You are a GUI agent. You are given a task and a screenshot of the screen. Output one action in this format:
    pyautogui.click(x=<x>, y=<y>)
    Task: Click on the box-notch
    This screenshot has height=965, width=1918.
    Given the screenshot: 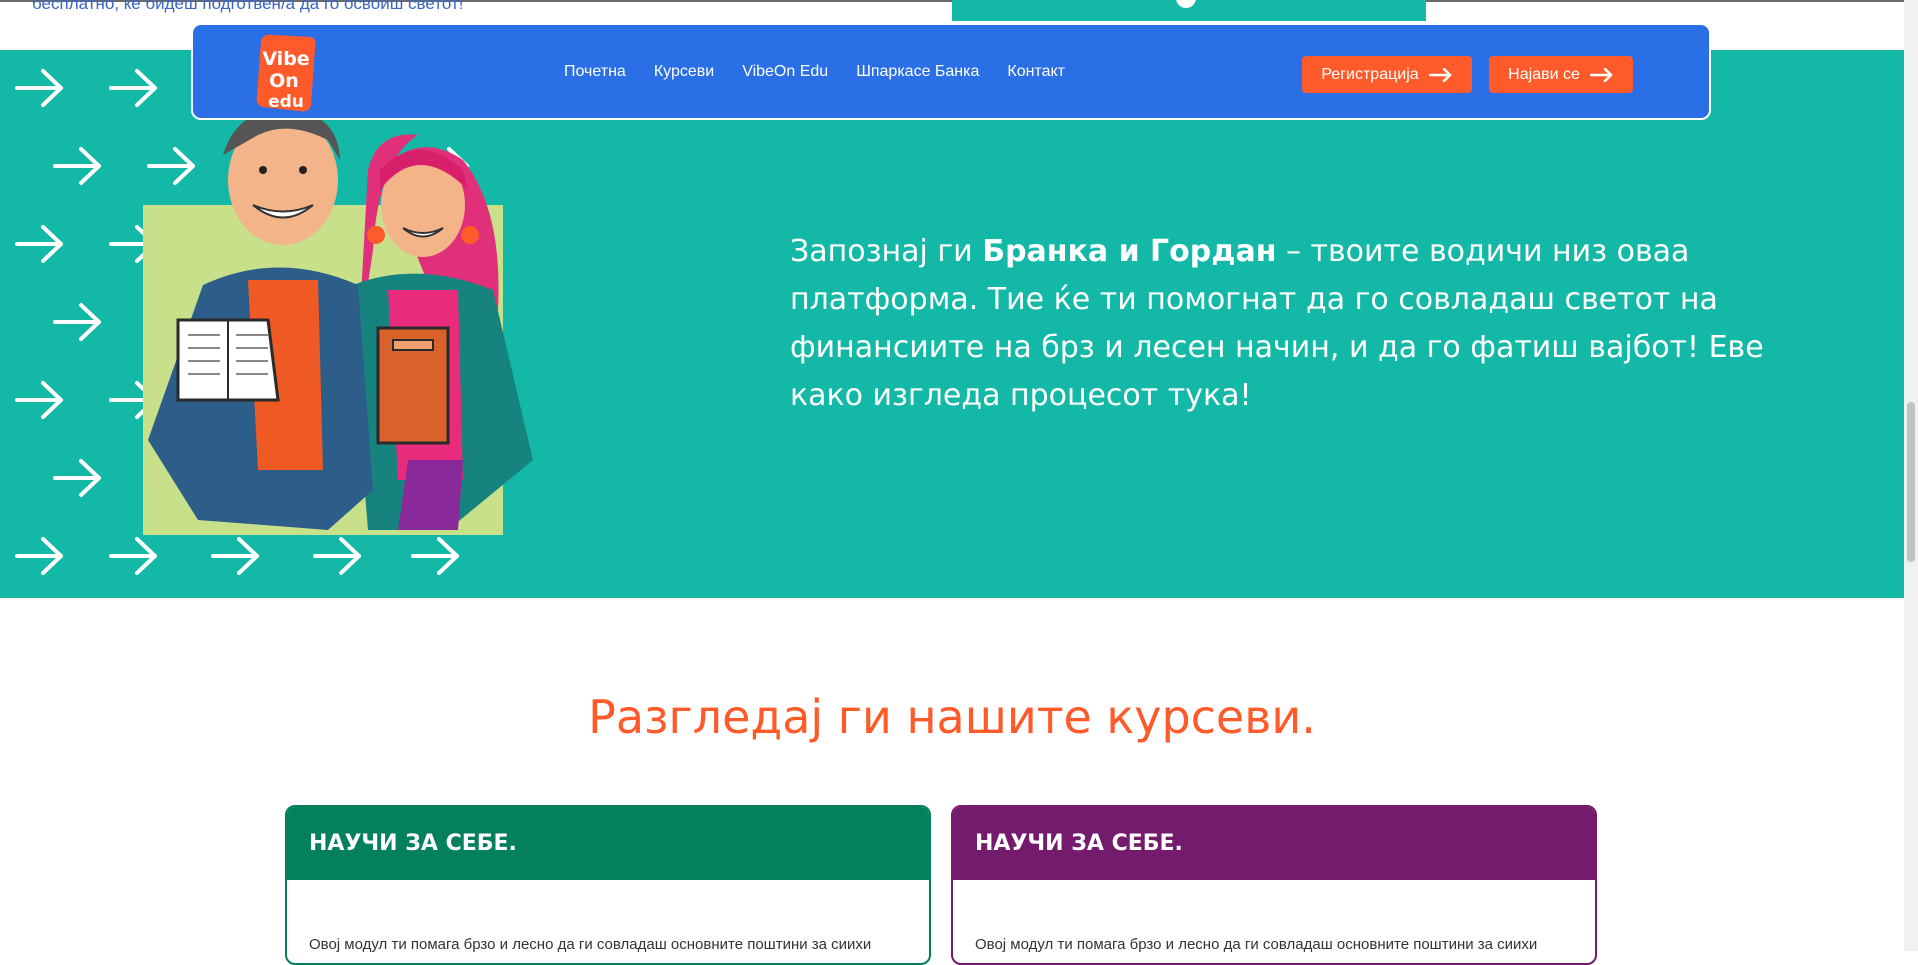 What is the action you would take?
    pyautogui.click(x=1186, y=4)
    